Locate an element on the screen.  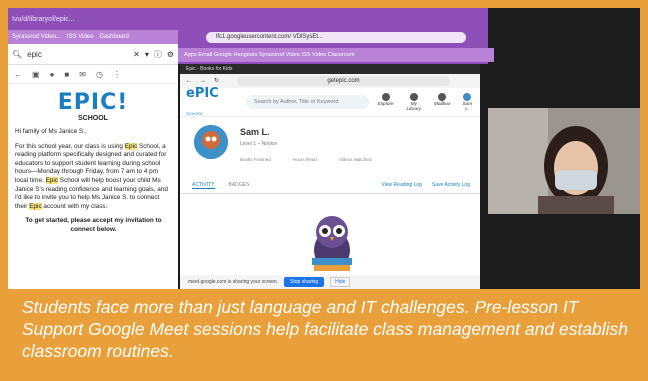
bookmark-item: ISS Video is located at coordinates (80, 37).